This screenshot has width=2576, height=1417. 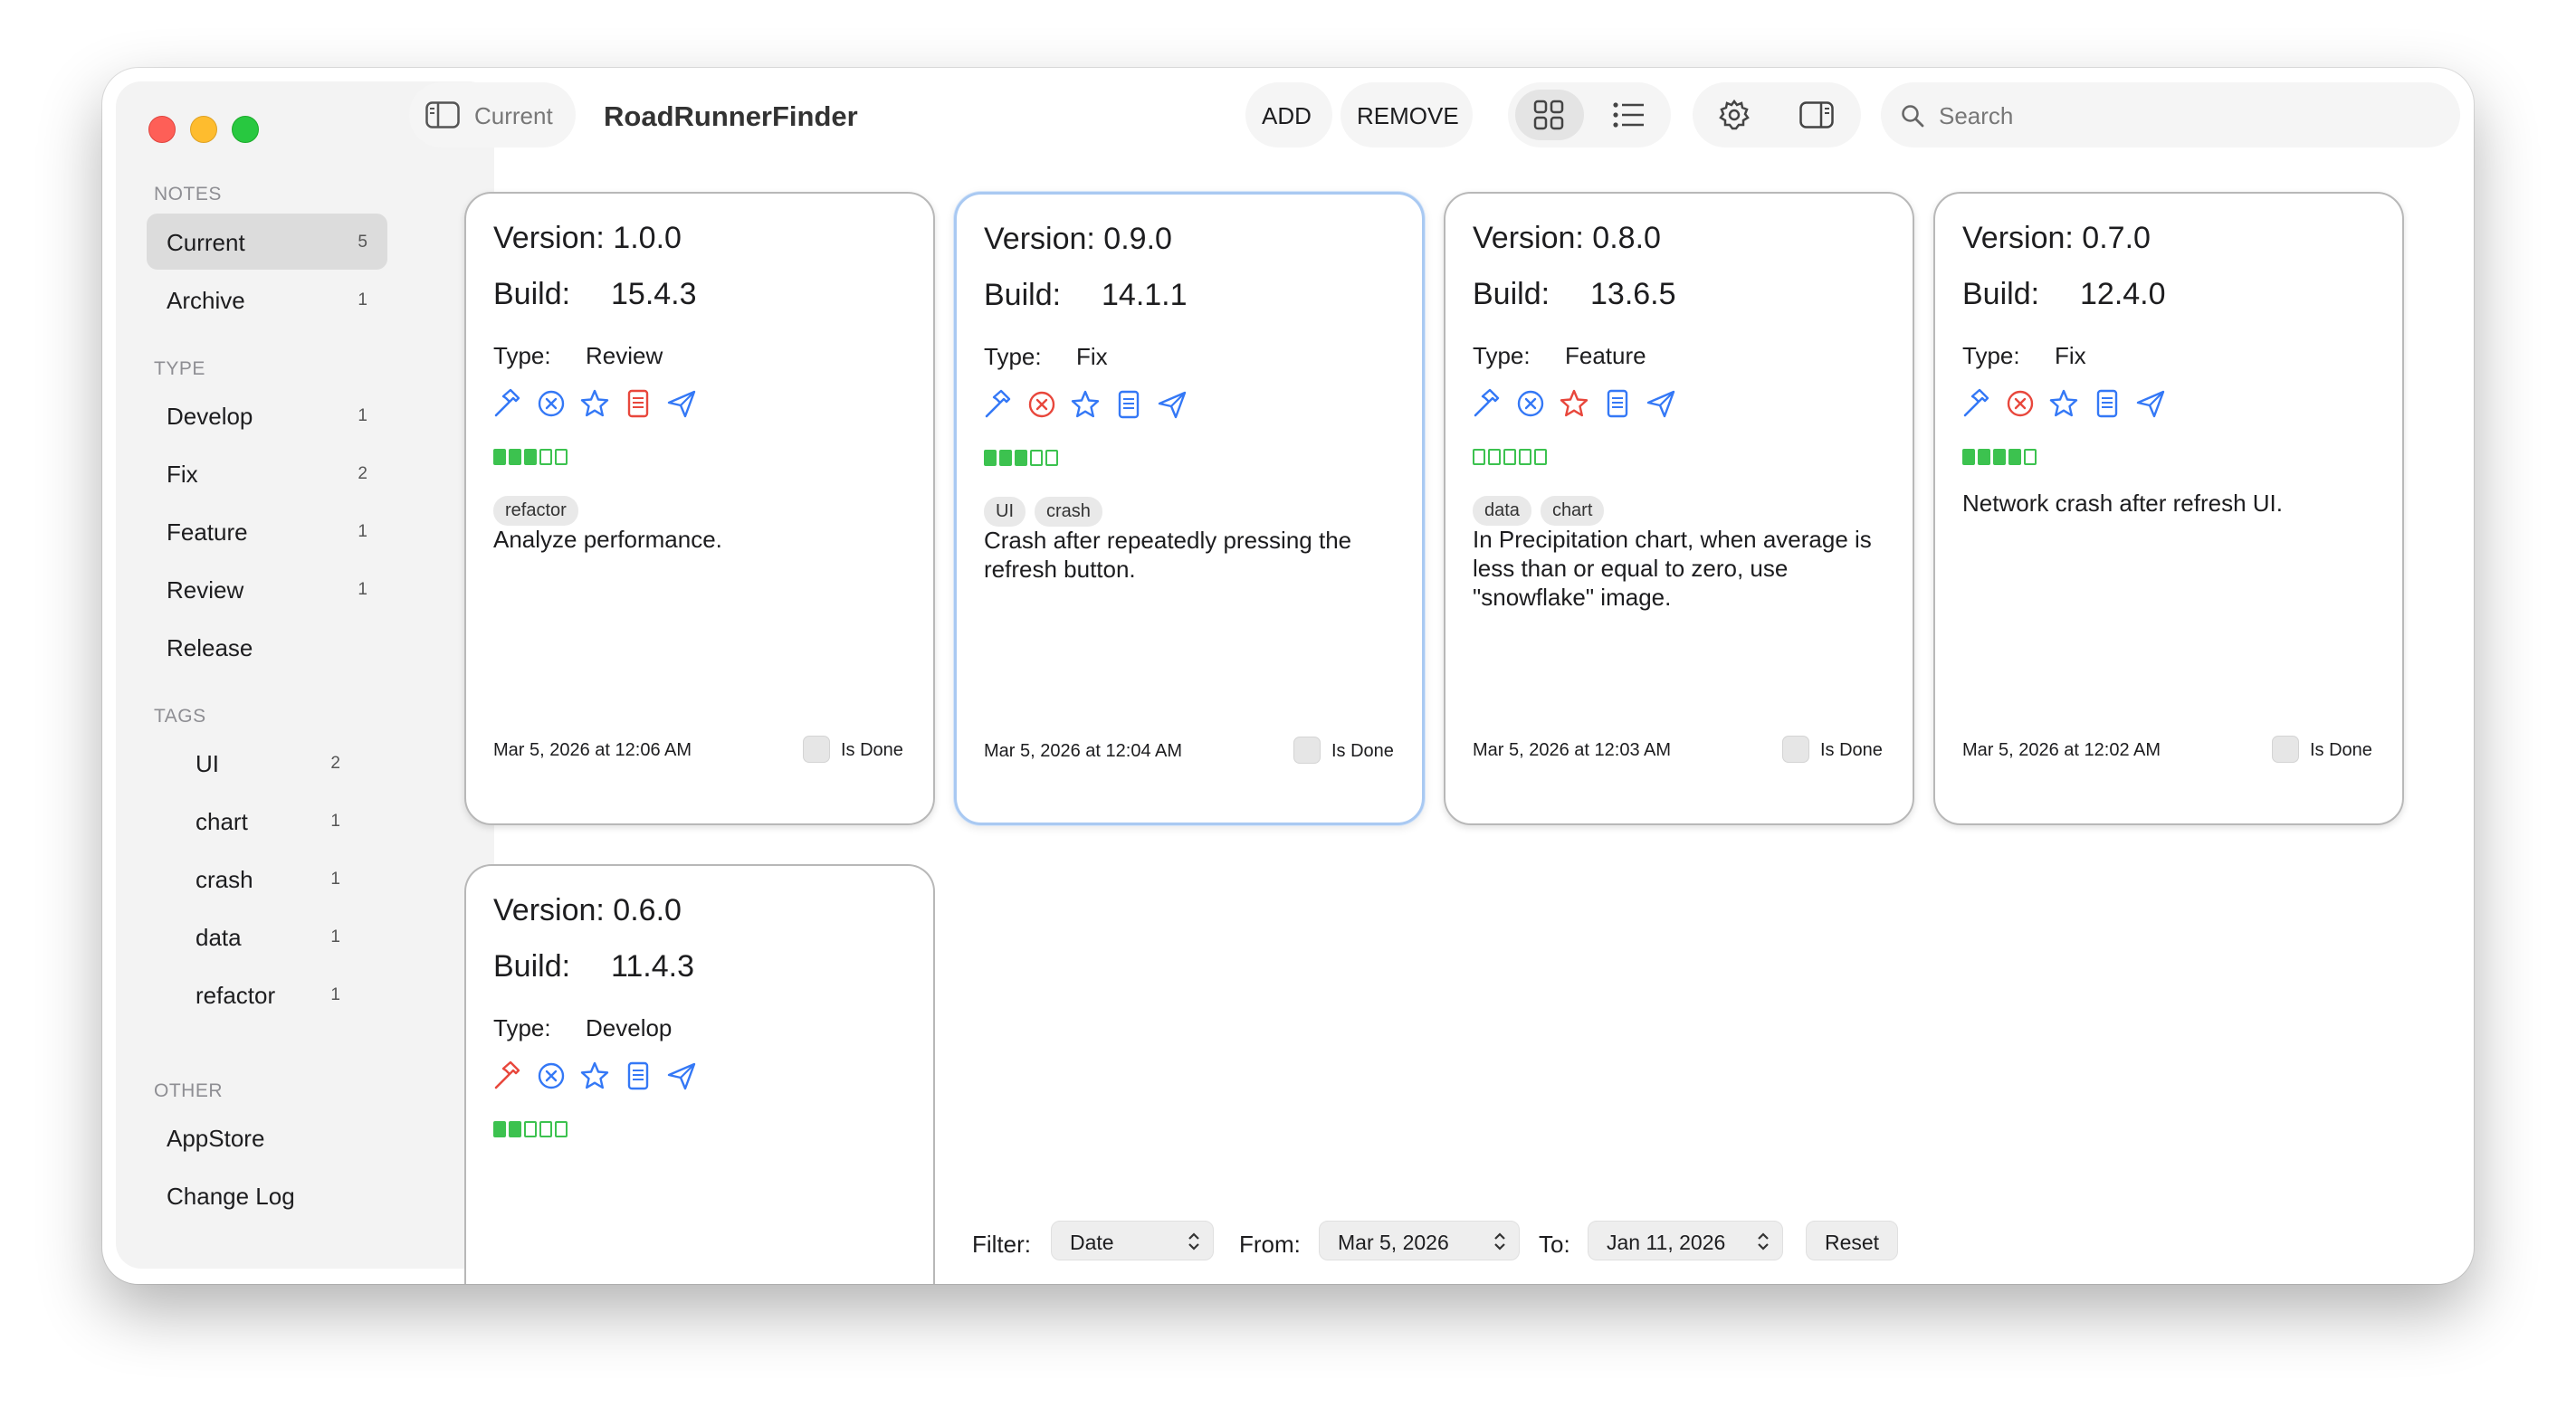 I want to click on sidebar-item-tag-crash: crash 1, so click(x=267, y=879).